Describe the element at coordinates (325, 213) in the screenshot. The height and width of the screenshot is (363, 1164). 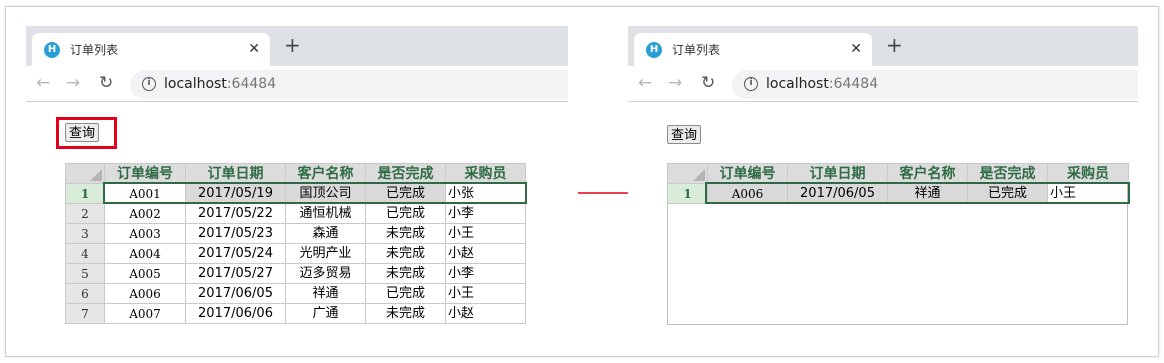
I see `cell-customer: 通恒机械` at that location.